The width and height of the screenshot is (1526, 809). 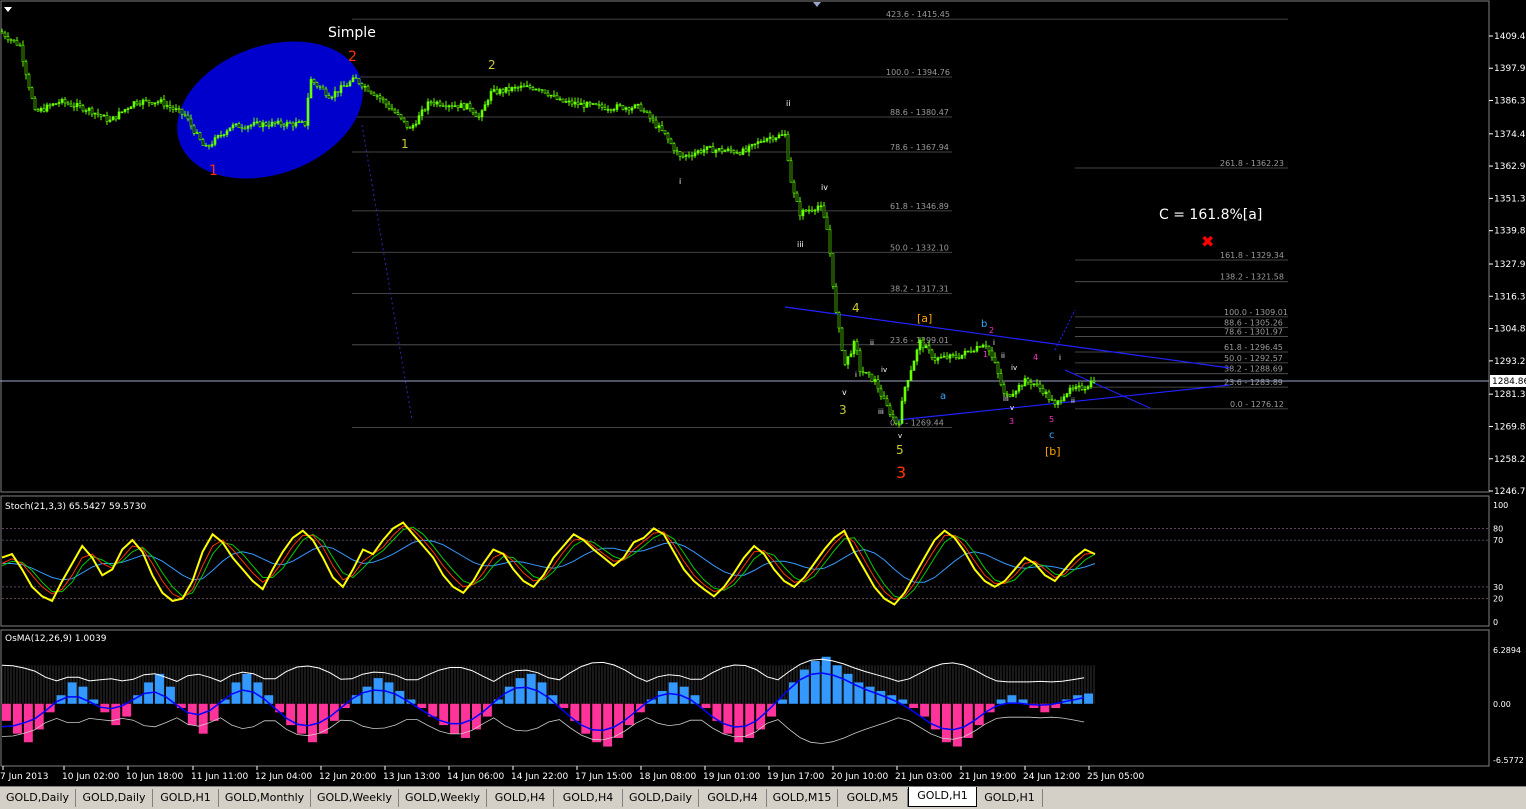 What do you see at coordinates (265, 798) in the screenshot?
I see `chart-tab: GOLD,Monthly` at bounding box center [265, 798].